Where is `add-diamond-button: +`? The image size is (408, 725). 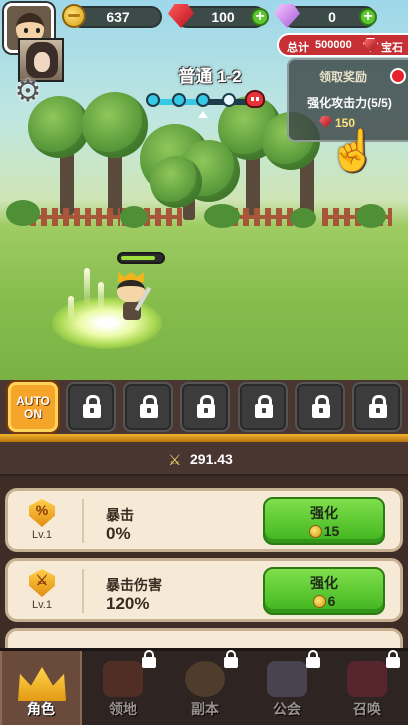
add-diamond-button: + is located at coordinates (368, 17).